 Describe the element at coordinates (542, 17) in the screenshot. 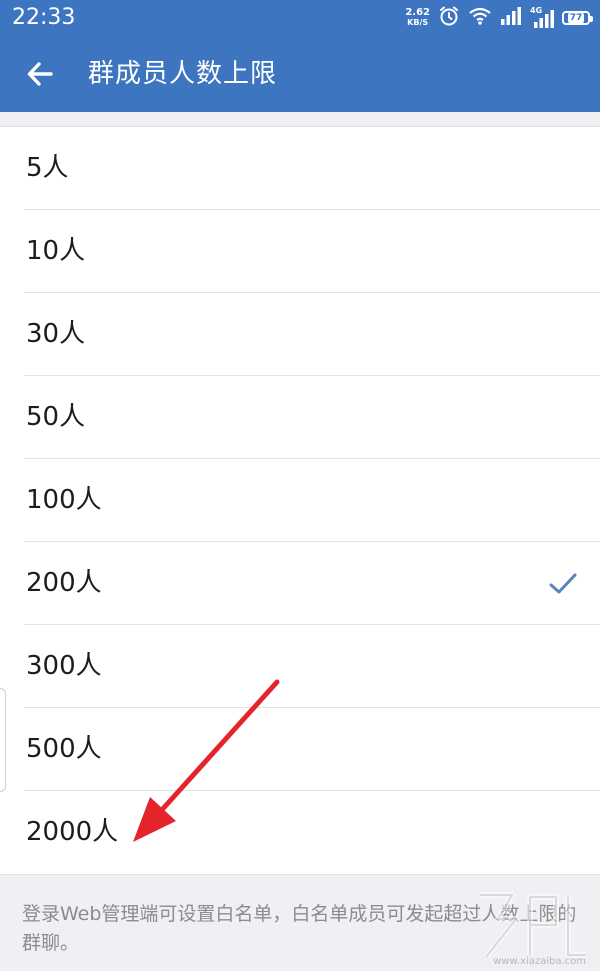

I see `signal-4g-icon: 4G` at that location.